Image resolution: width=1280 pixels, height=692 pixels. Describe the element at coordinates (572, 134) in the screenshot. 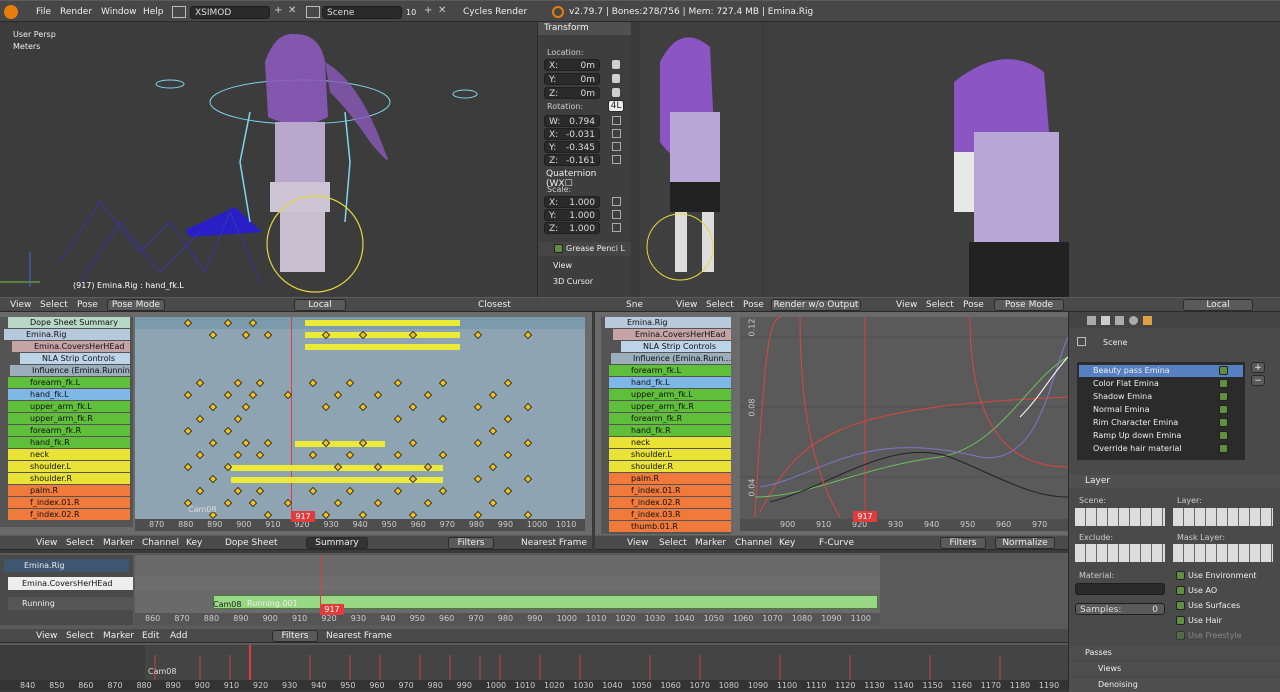

I see `rotation-x-field: X: -0.031` at that location.